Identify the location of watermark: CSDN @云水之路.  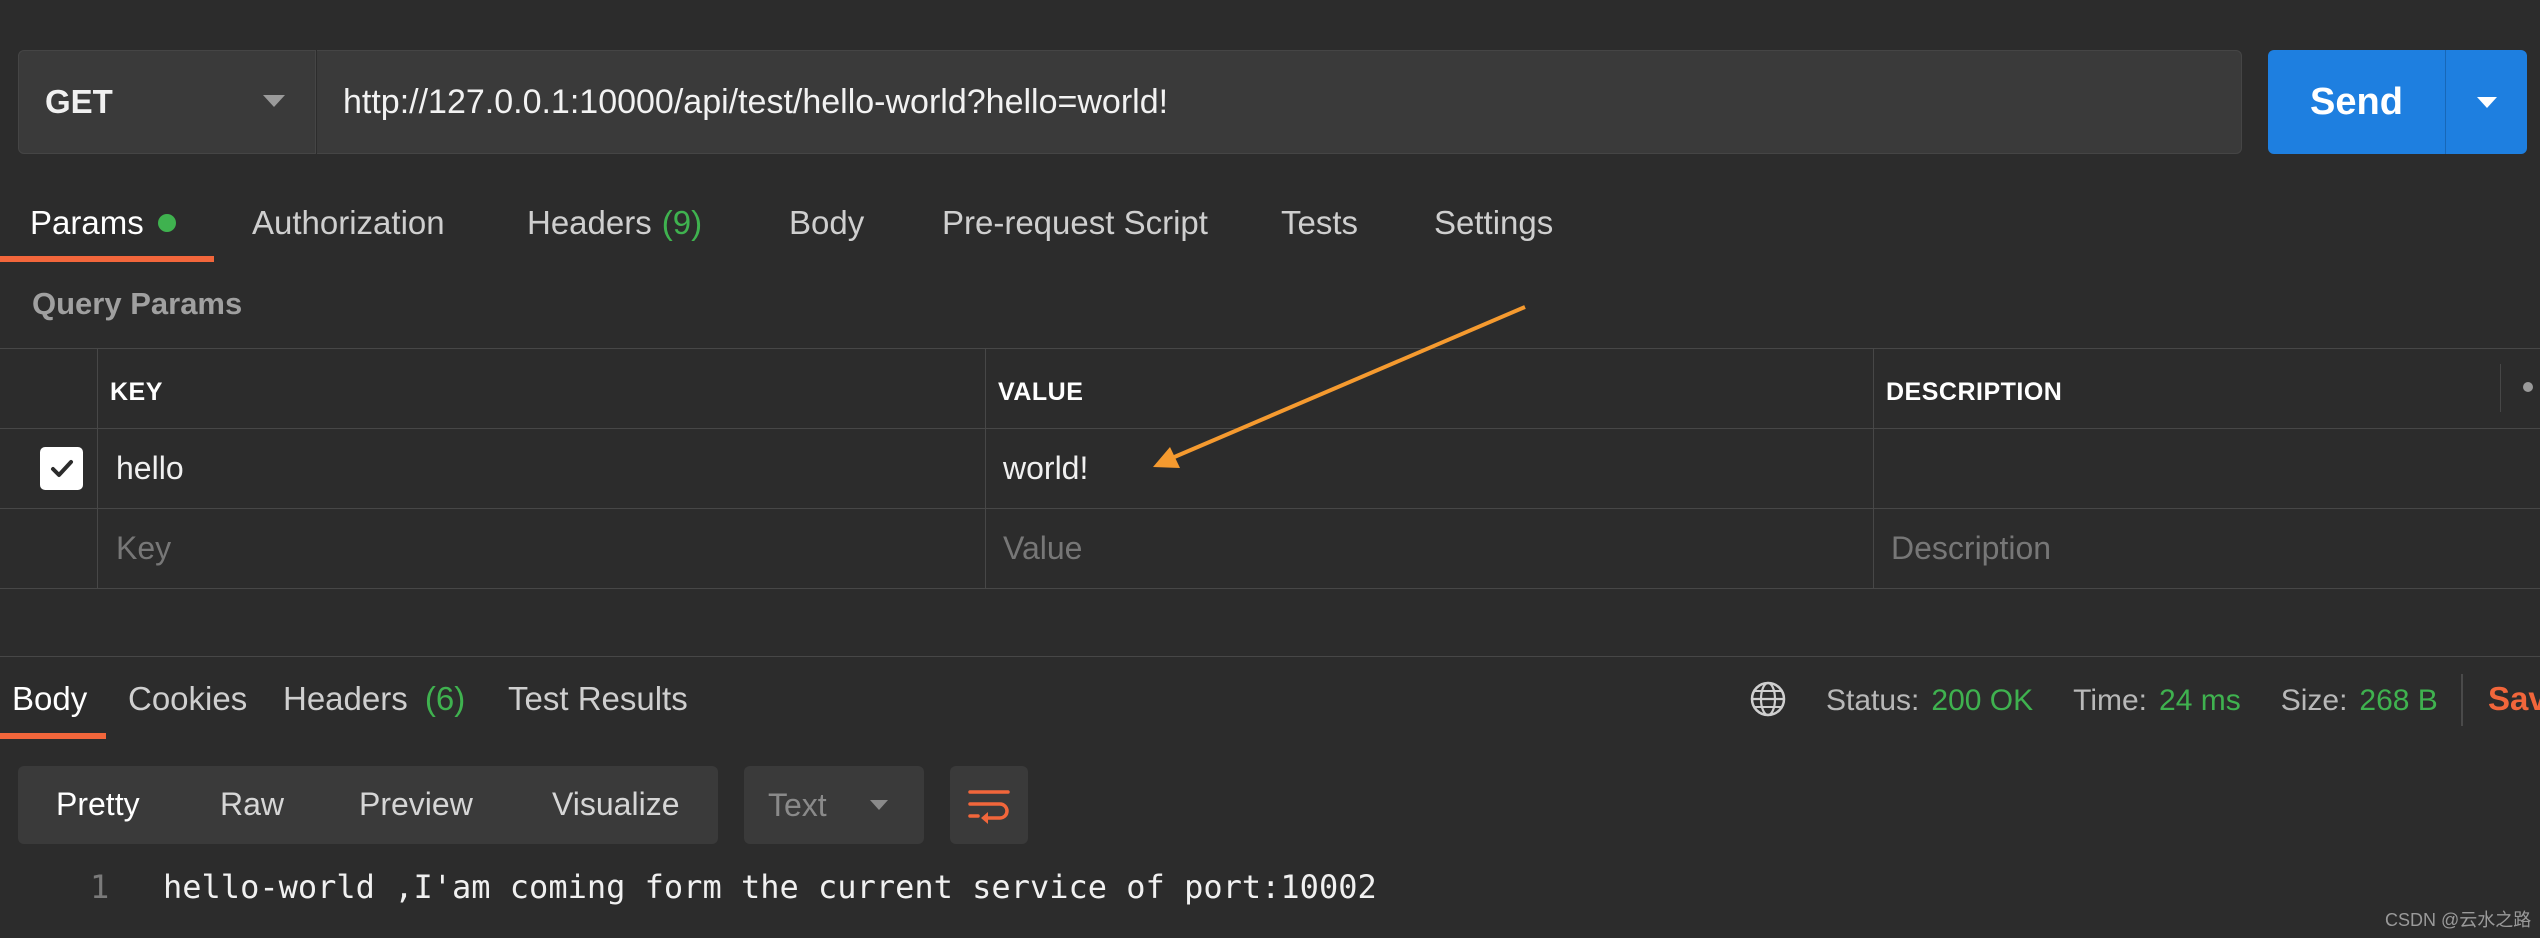
(2458, 920).